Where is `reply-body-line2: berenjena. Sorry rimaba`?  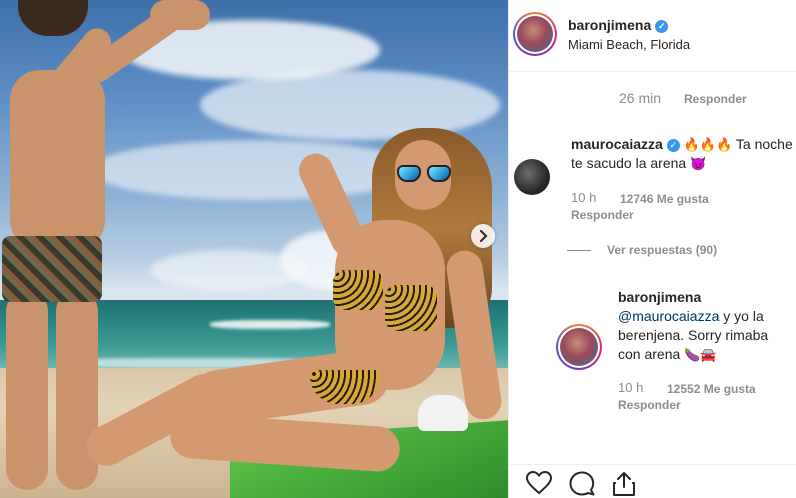
reply-body-line2: berenjena. Sorry rimaba is located at coordinates (693, 335).